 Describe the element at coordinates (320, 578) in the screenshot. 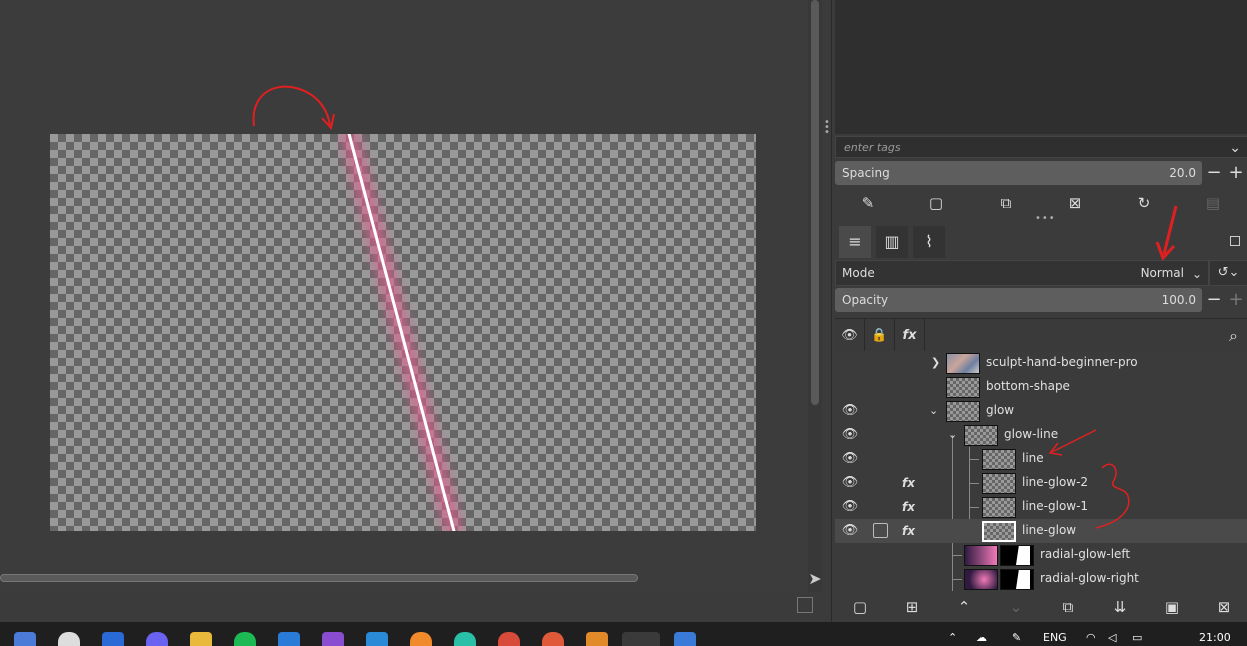

I see `horizontal-scrollbar` at that location.